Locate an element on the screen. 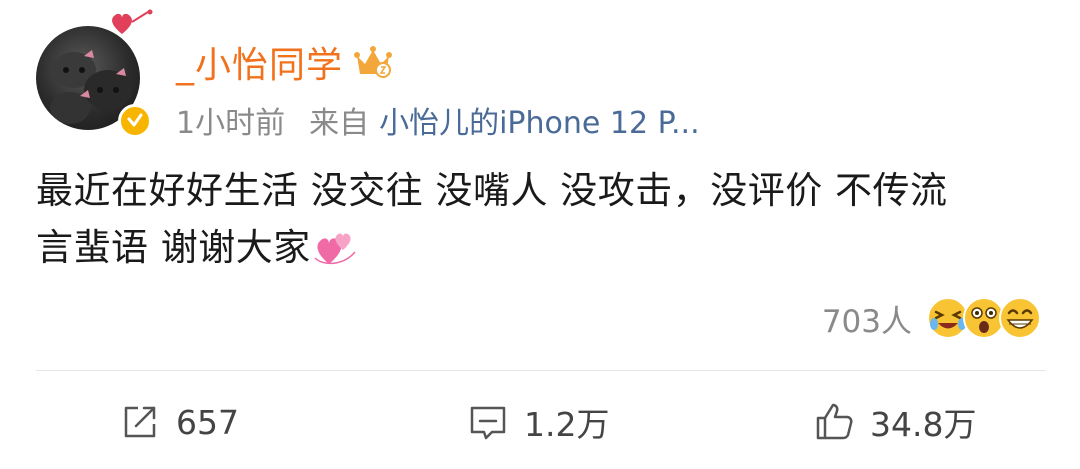  repost-button: 657 is located at coordinates (178, 422).